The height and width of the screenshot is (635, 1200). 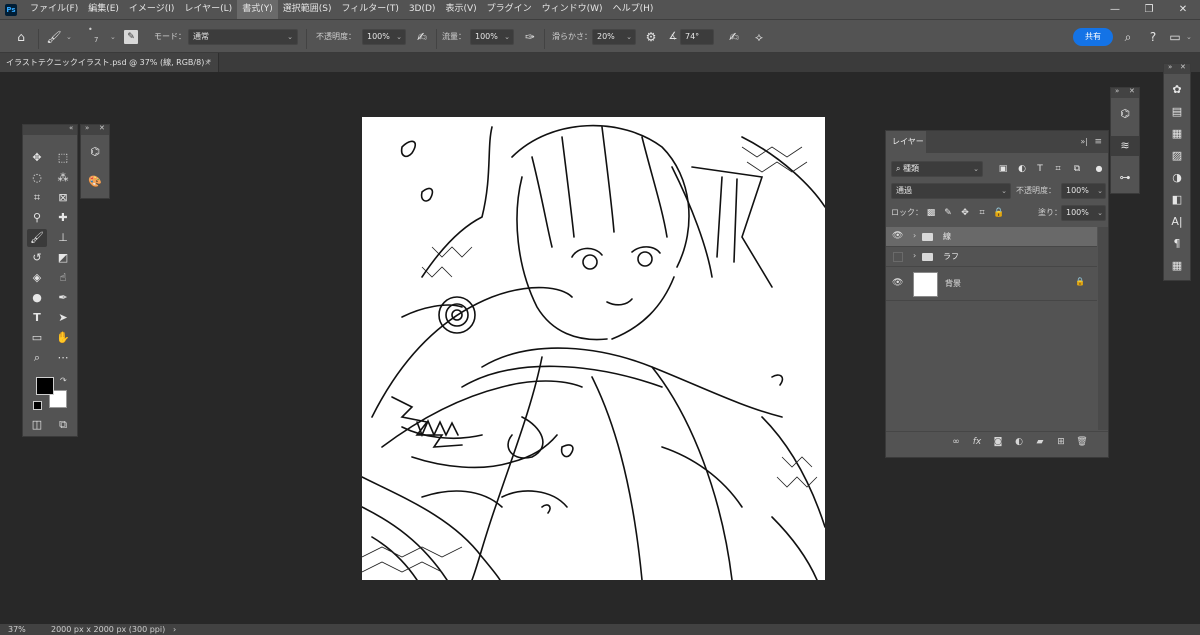 I want to click on default-colors-icon, so click(x=37, y=405).